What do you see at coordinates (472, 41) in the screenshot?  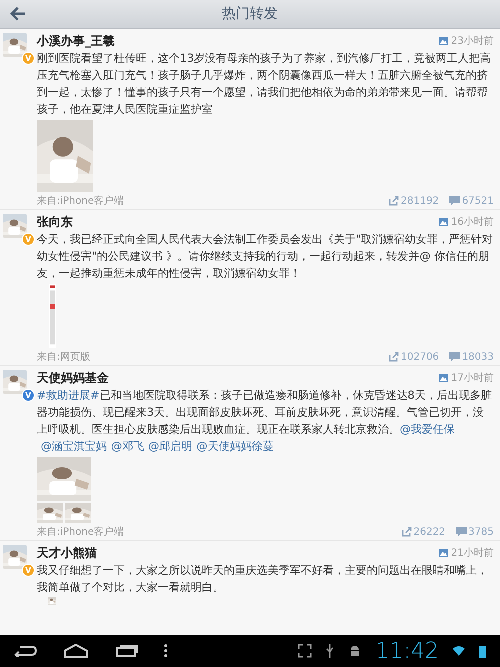 I see `post-time: 23小时前` at bounding box center [472, 41].